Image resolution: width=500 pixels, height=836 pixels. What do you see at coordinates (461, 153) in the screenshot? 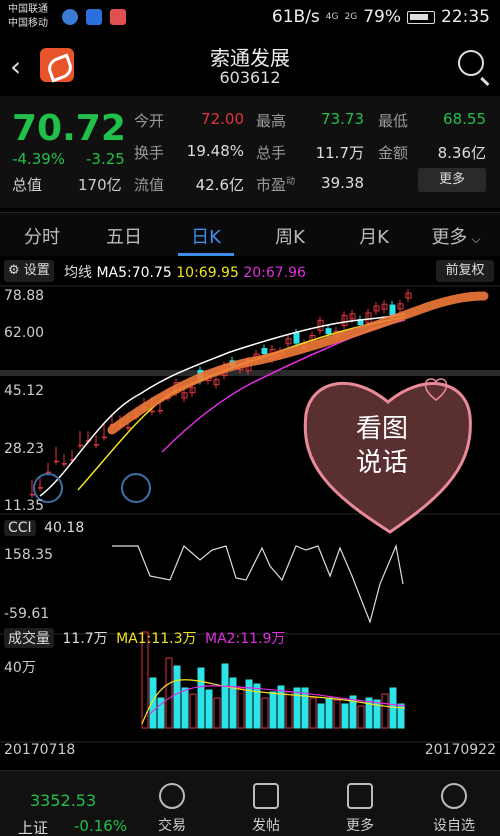
I see `amount-value: 8.36亿` at bounding box center [461, 153].